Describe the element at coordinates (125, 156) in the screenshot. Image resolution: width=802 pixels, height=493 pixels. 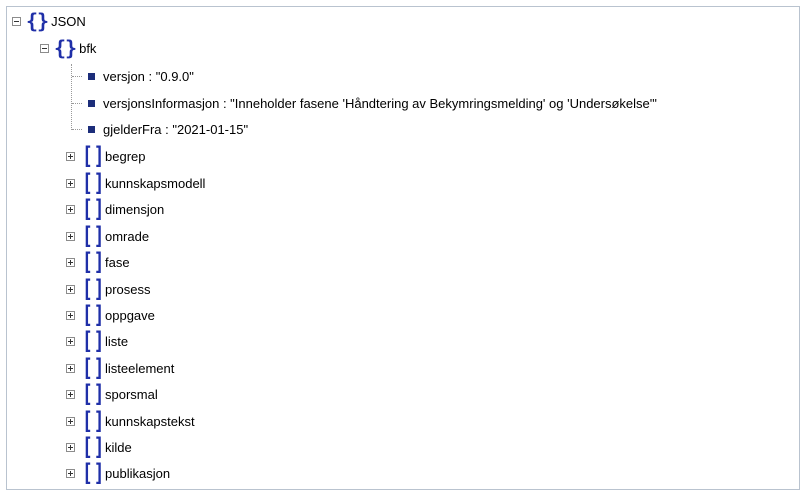
I see `tree-node-label: begrep` at that location.